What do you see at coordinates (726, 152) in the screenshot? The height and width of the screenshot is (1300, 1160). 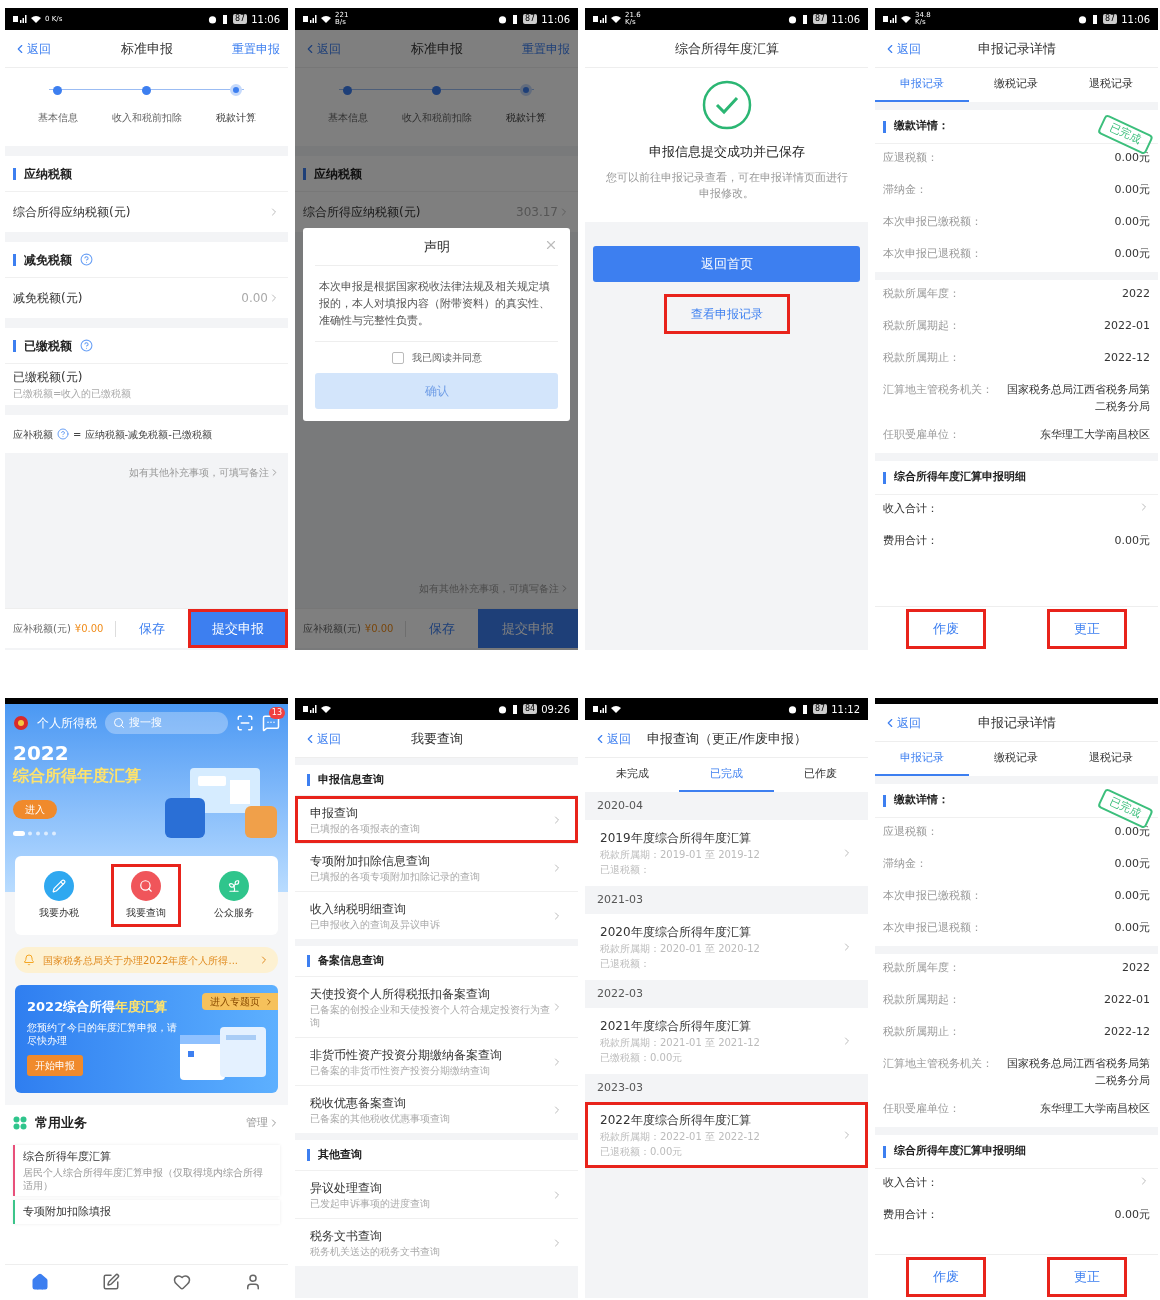 I see `success-heading: 申报信息提交成功并已保存` at bounding box center [726, 152].